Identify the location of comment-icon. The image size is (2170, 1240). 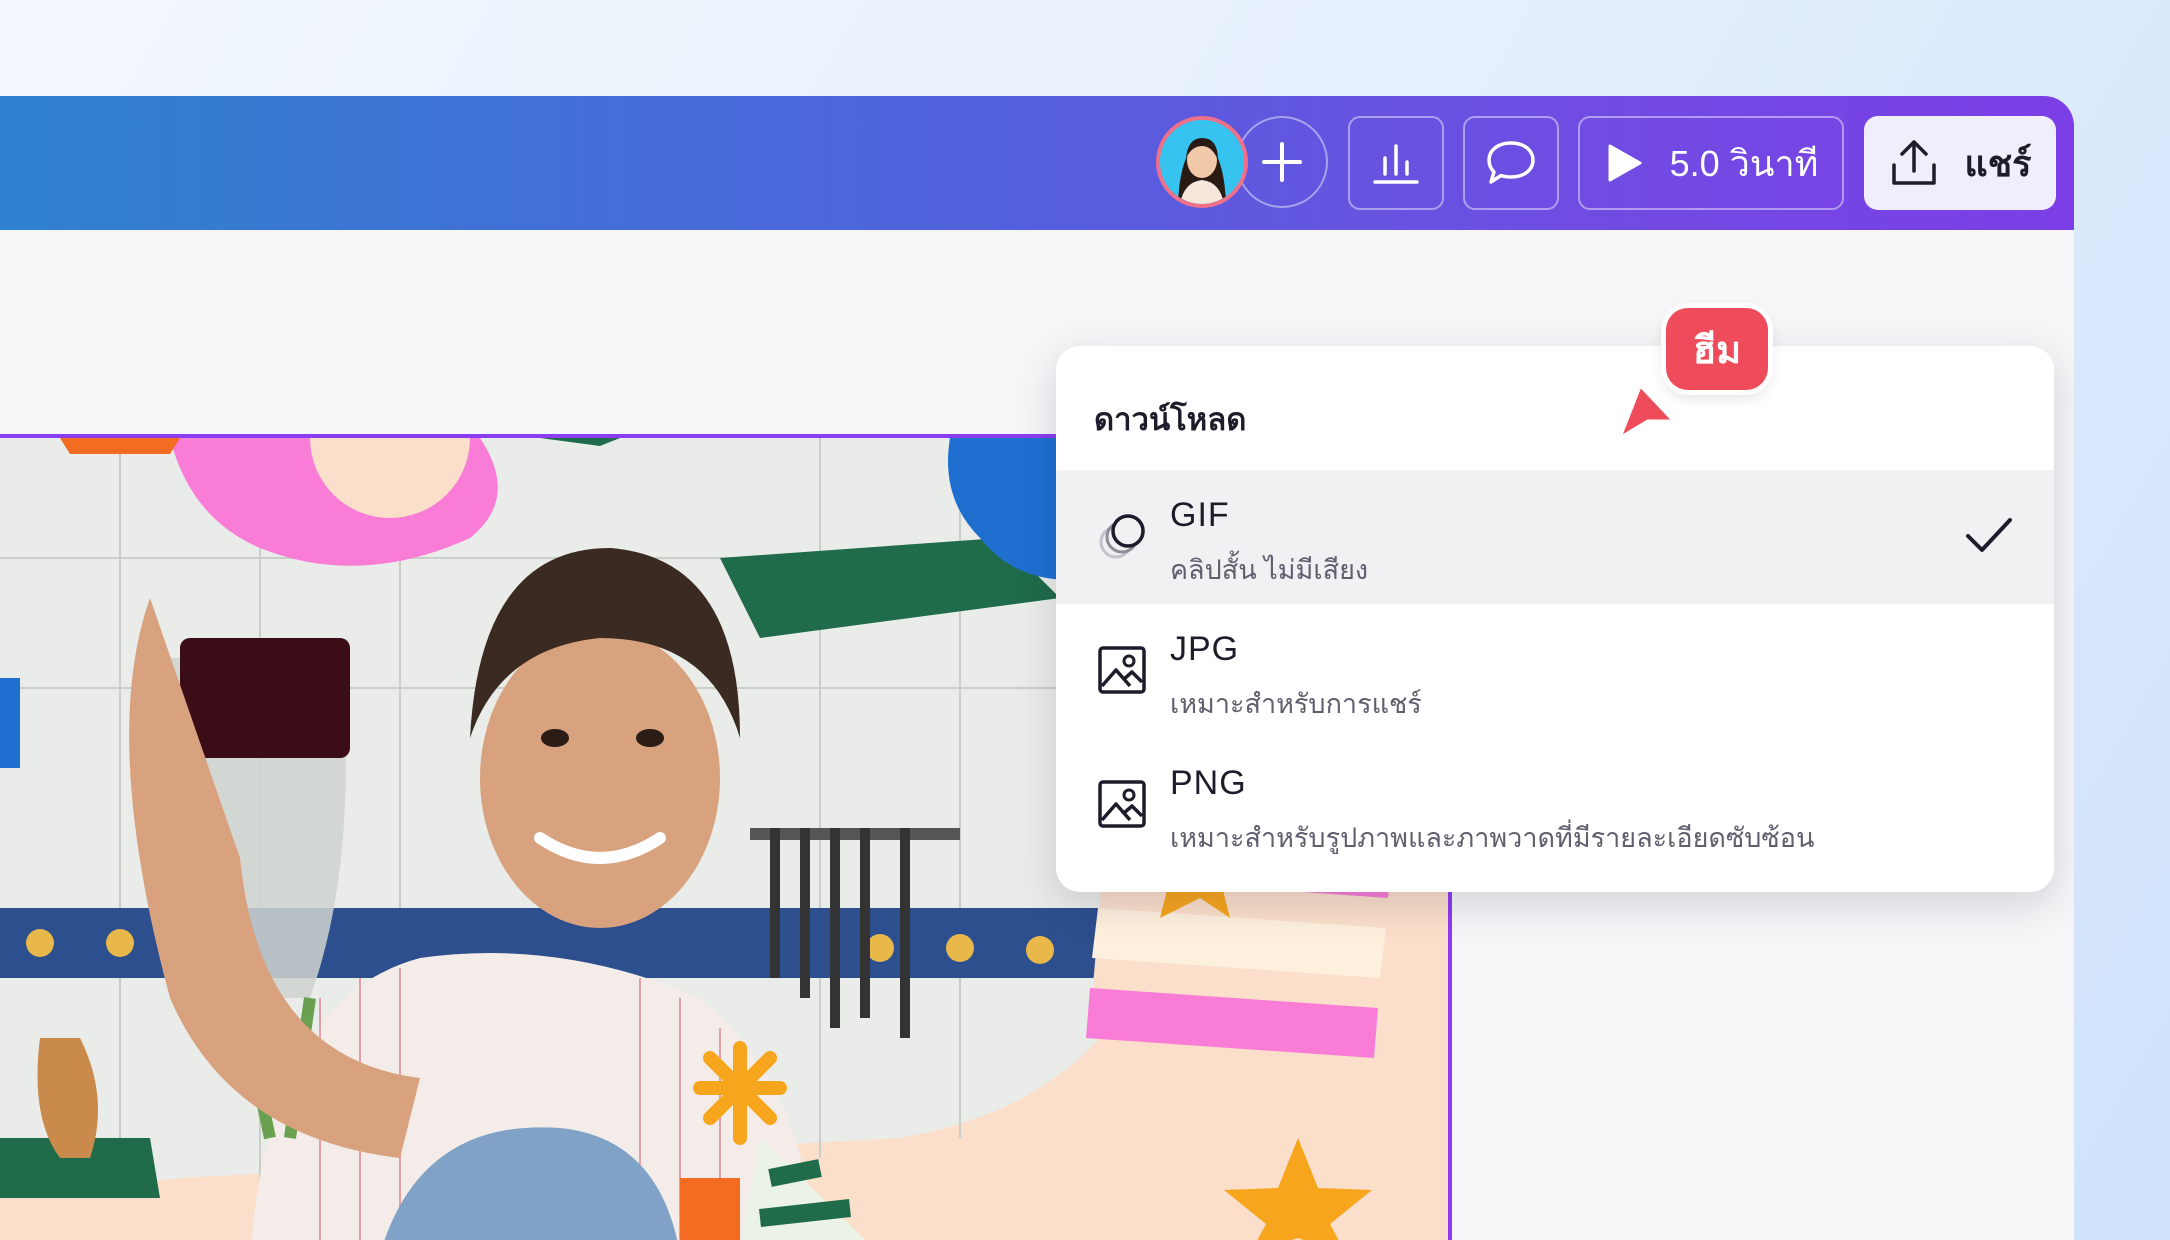
(1511, 162).